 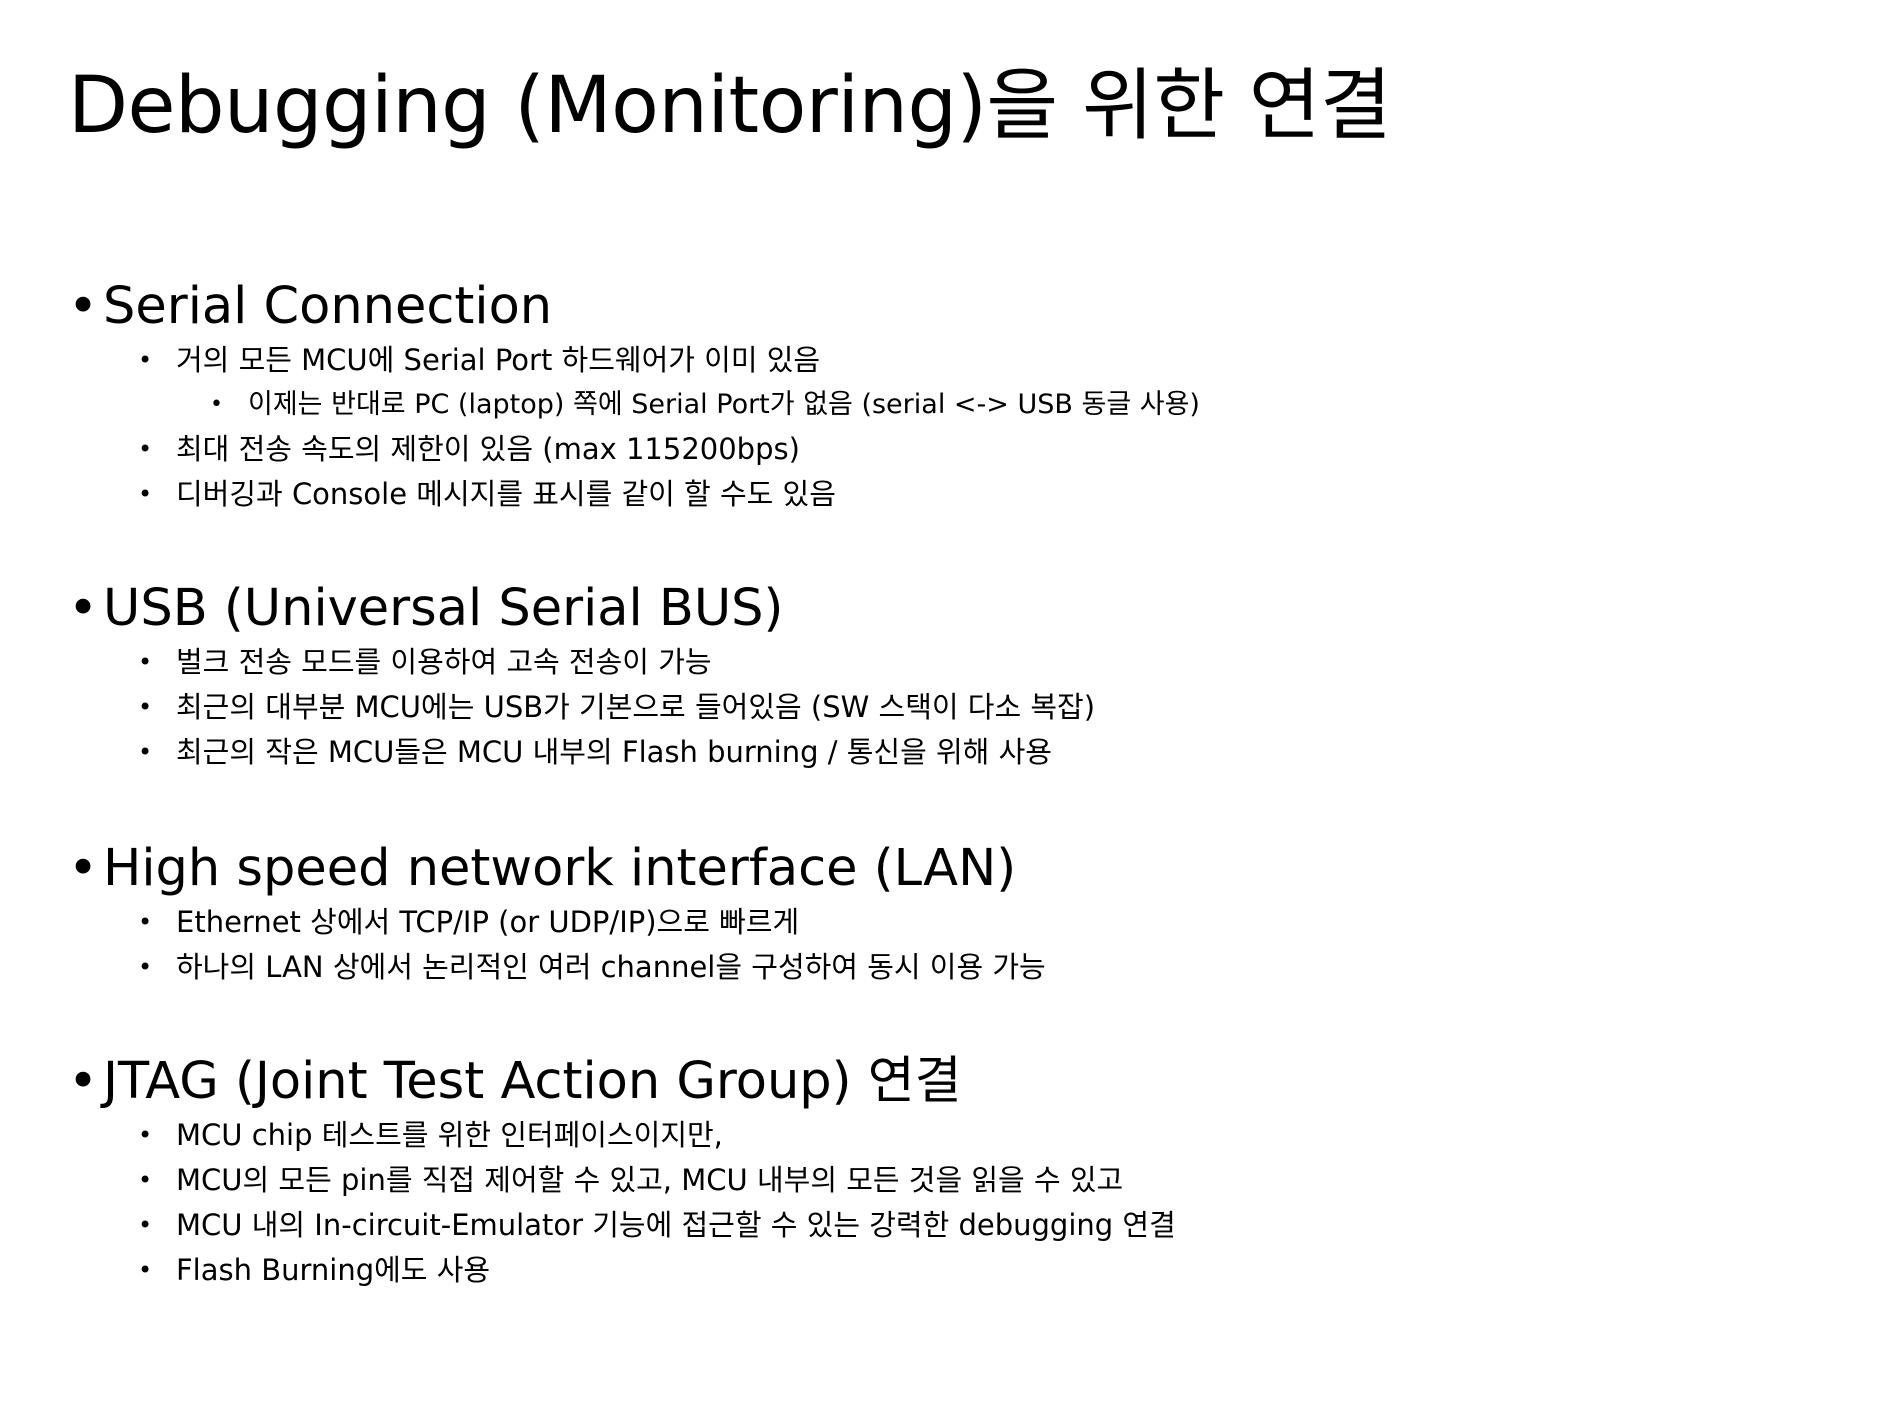 What do you see at coordinates (958, 494) in the screenshot?
I see `list-item: • 디버깅과 Console 메시지를 표시를 같이 할 수도 있음` at bounding box center [958, 494].